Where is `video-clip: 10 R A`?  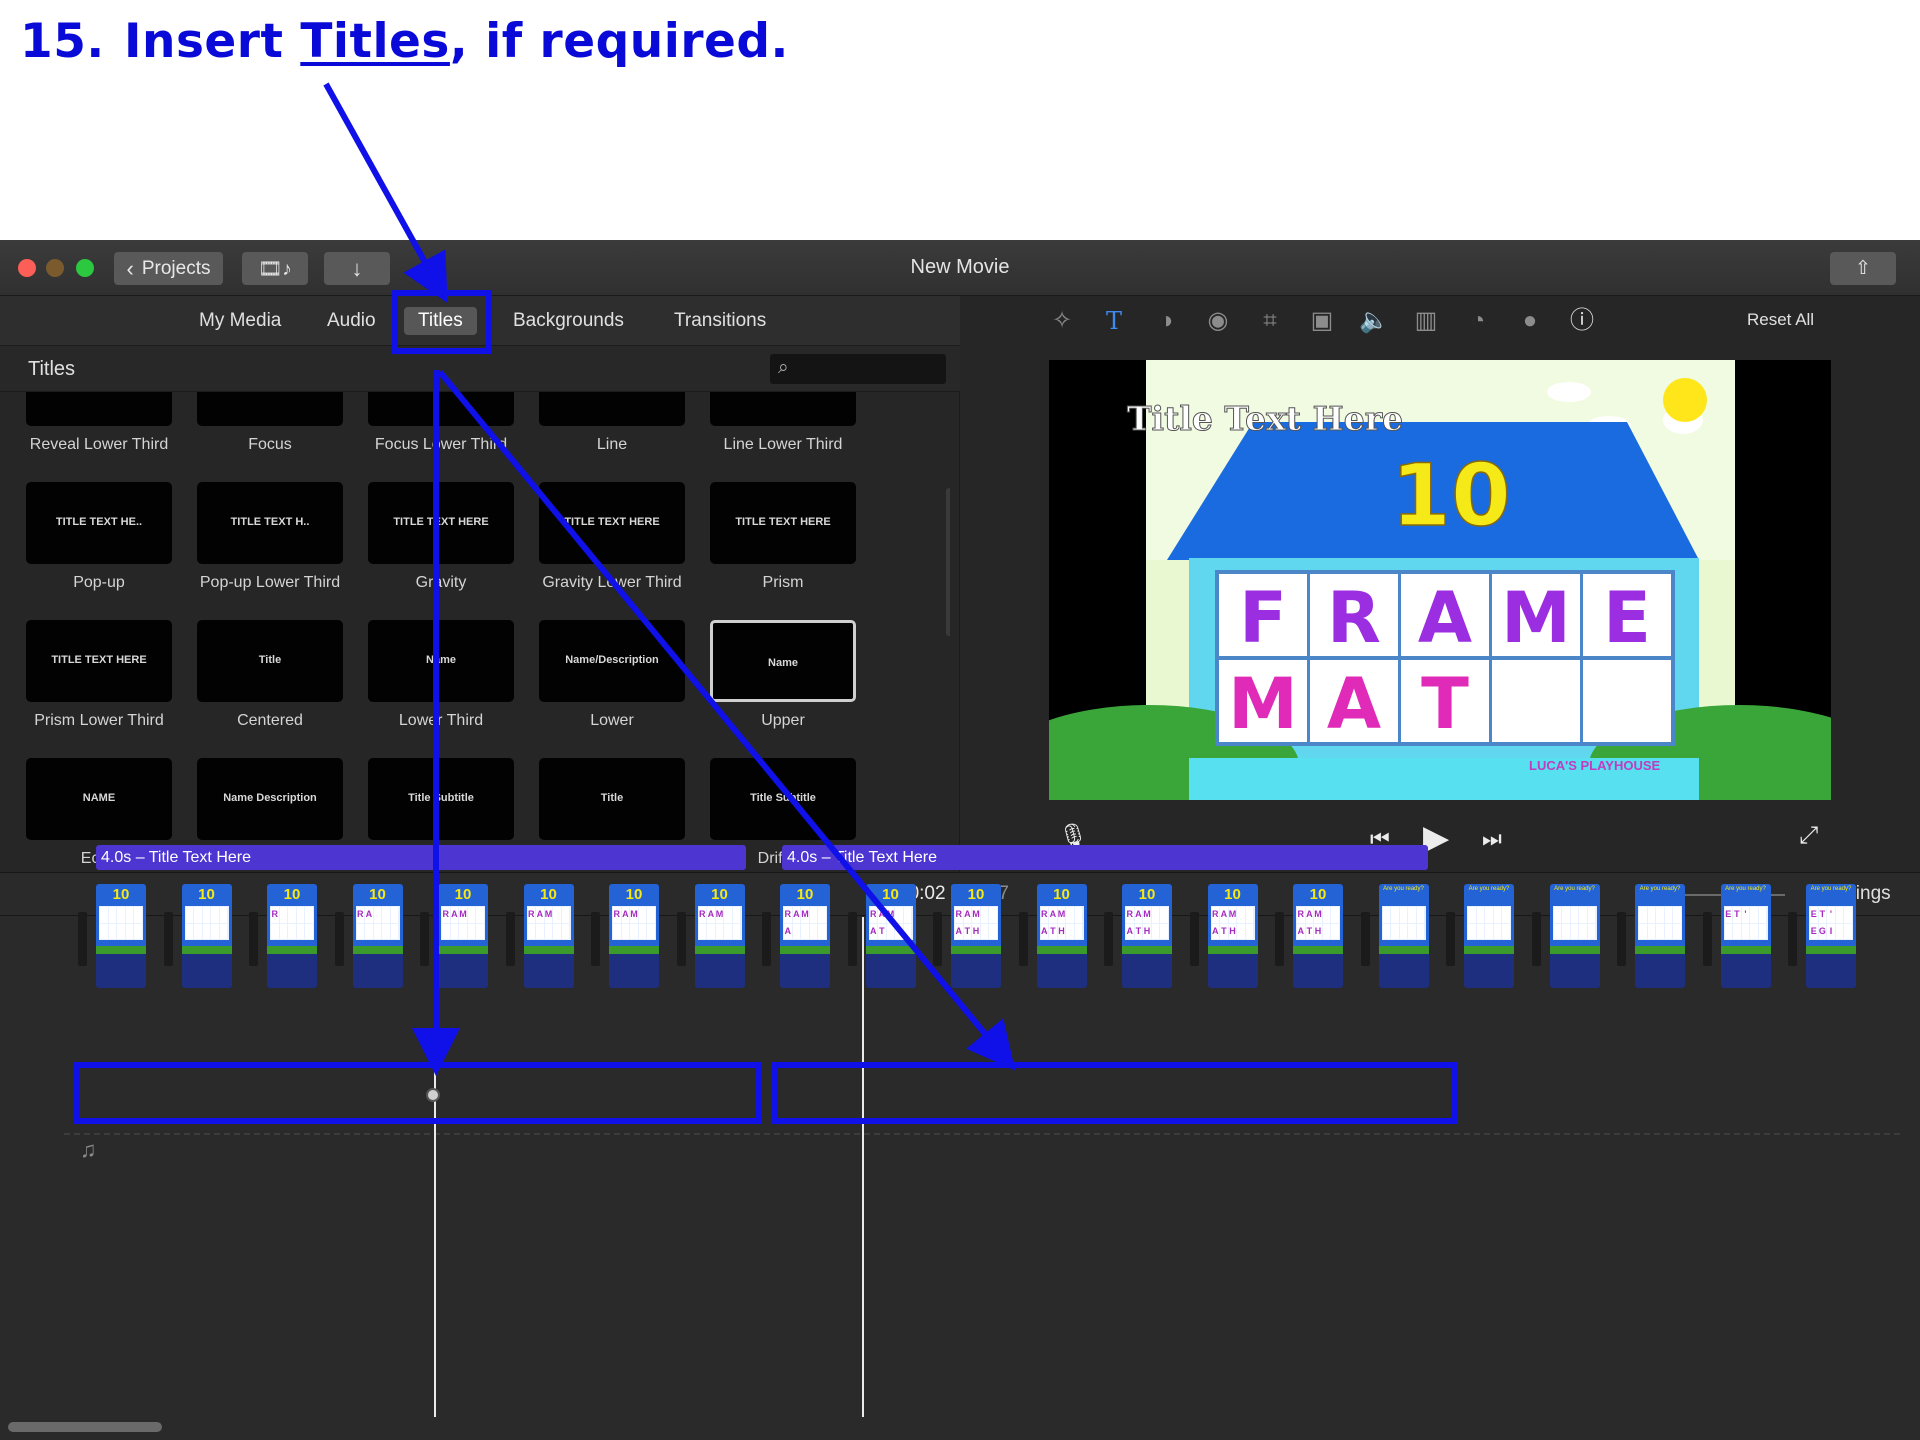
video-clip: 10 R A is located at coordinates (377, 936).